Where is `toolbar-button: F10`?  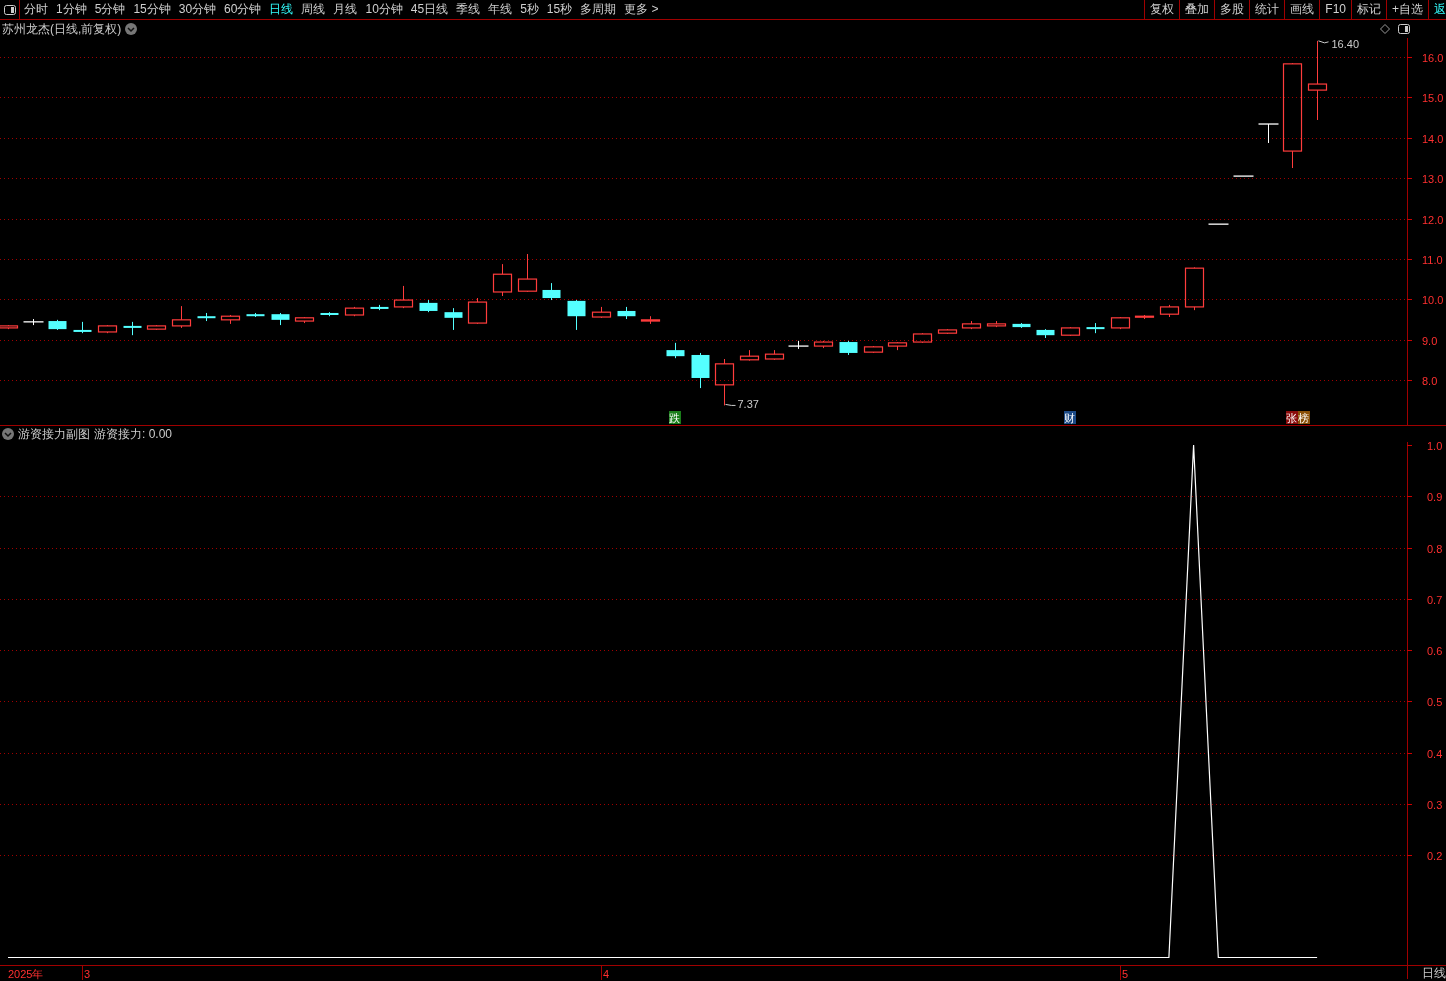
toolbar-button: F10 is located at coordinates (1335, 9).